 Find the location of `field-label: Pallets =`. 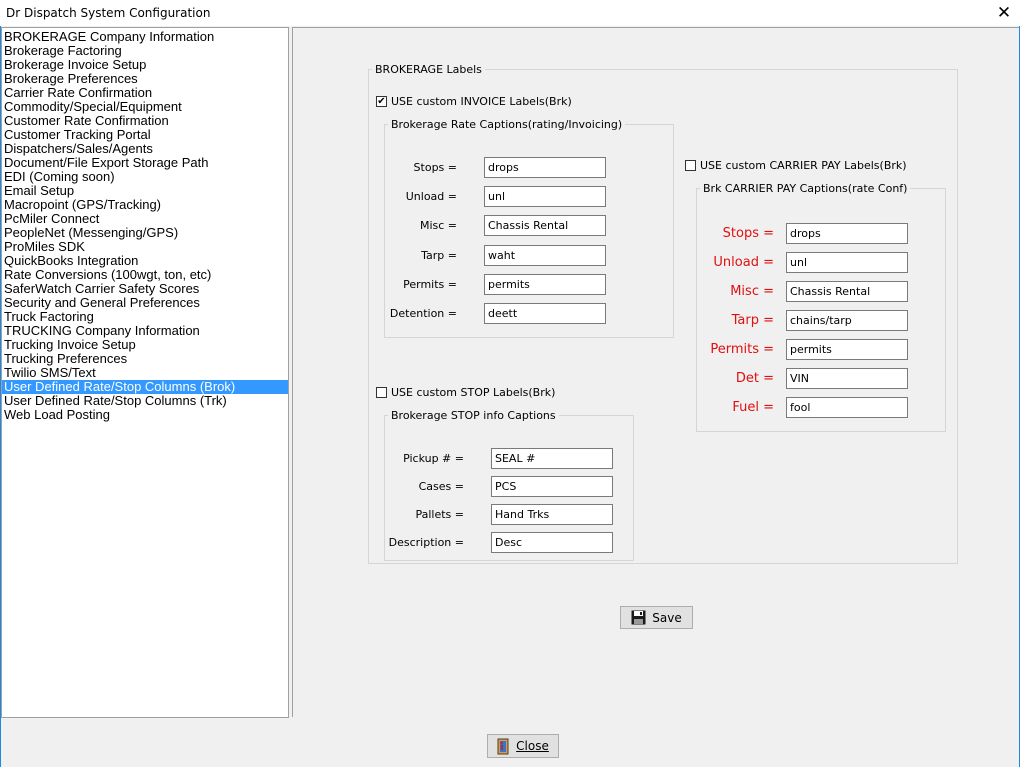

field-label: Pallets = is located at coordinates (439, 514).